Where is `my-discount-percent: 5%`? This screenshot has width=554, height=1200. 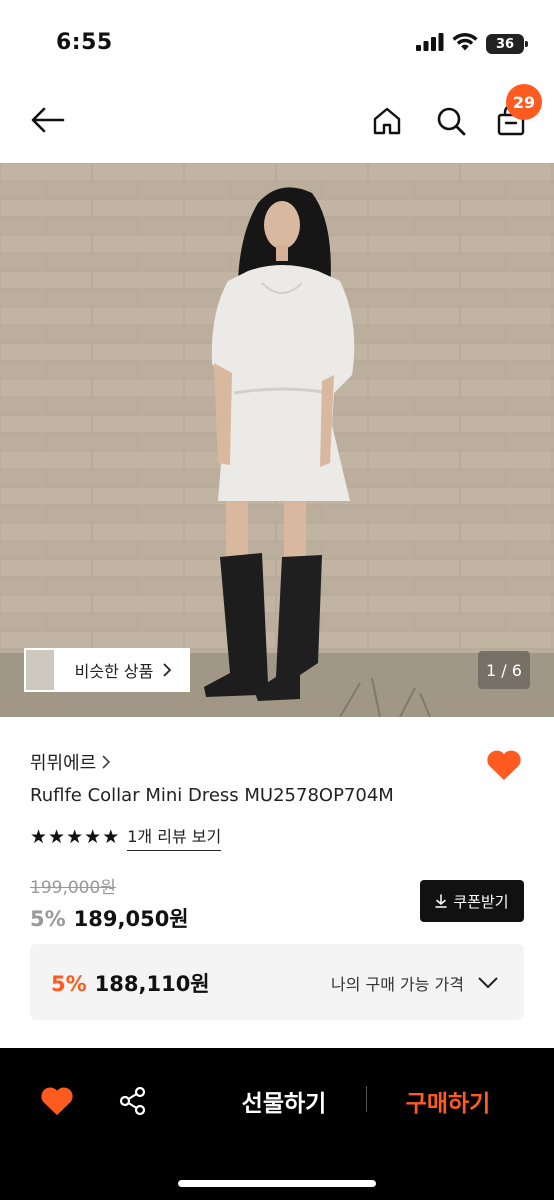 my-discount-percent: 5% is located at coordinates (69, 984).